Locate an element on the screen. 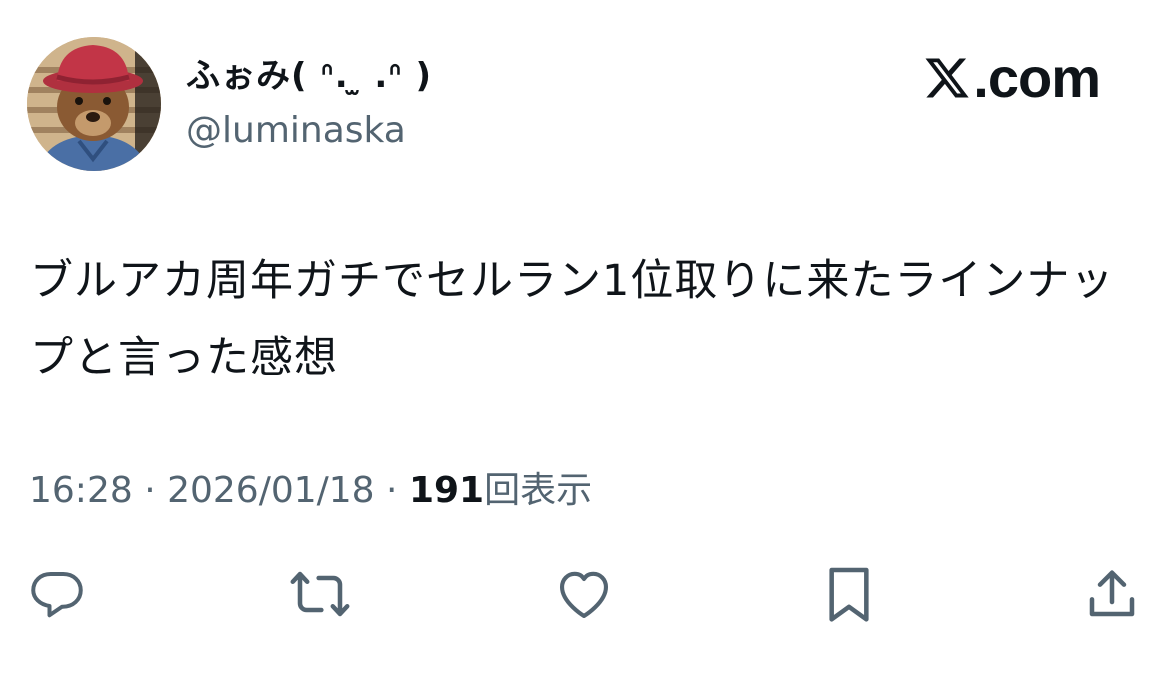  avatar is located at coordinates (94, 104).